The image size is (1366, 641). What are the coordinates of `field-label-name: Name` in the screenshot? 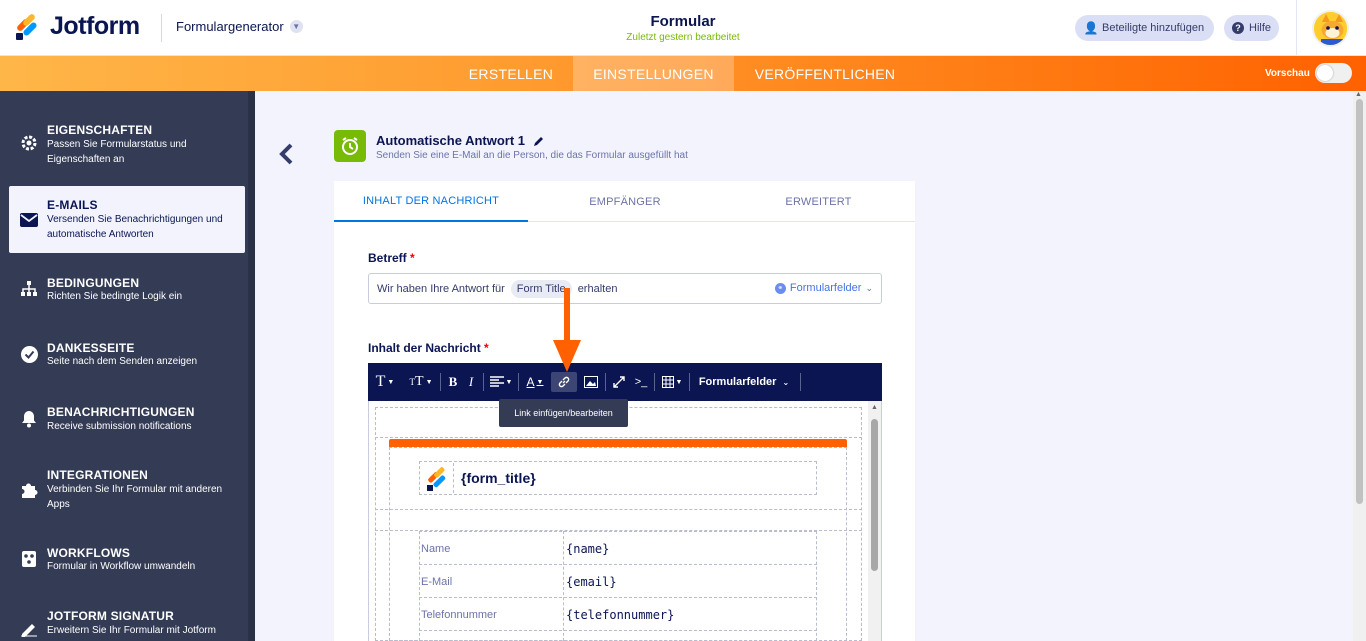 It's located at (436, 549).